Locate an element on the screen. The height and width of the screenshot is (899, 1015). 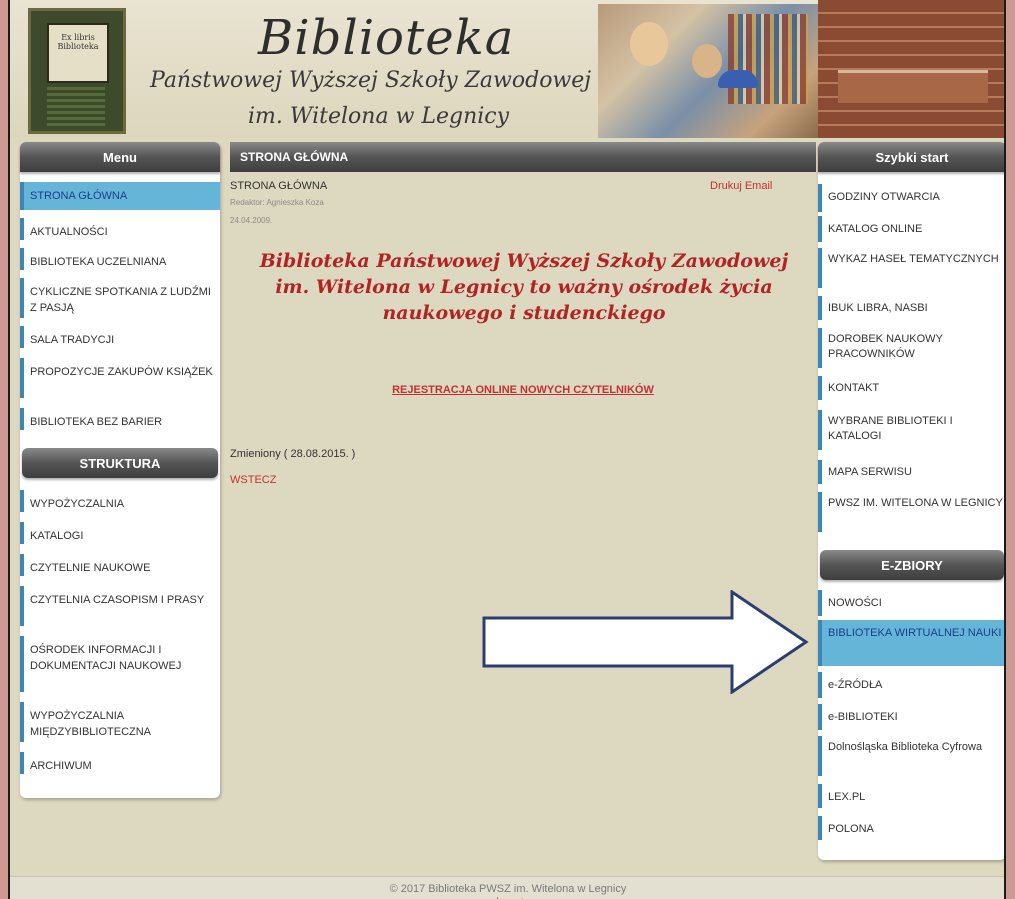
library-logo-image: Ex libris Biblioteka is located at coordinates (77, 71).